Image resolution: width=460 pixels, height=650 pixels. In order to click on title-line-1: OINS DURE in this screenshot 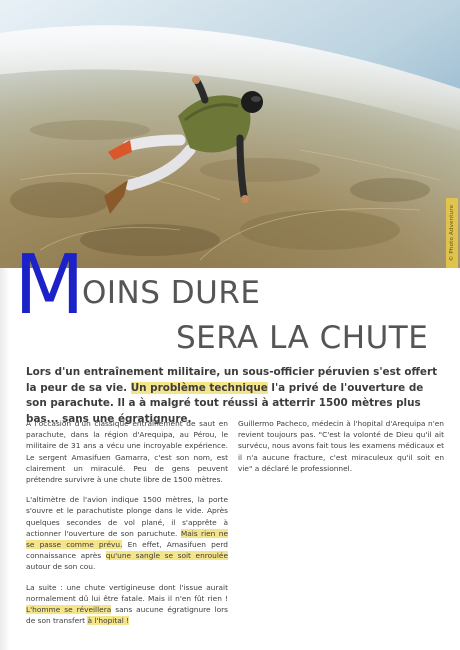, I will do `click(171, 293)`.